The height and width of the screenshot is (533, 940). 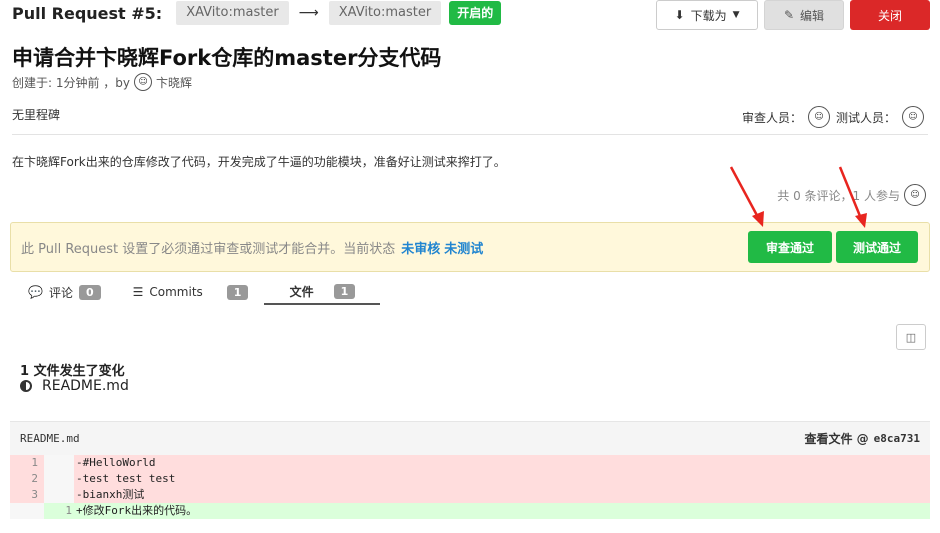 I want to click on list-icon: ☰, so click(x=138, y=292).